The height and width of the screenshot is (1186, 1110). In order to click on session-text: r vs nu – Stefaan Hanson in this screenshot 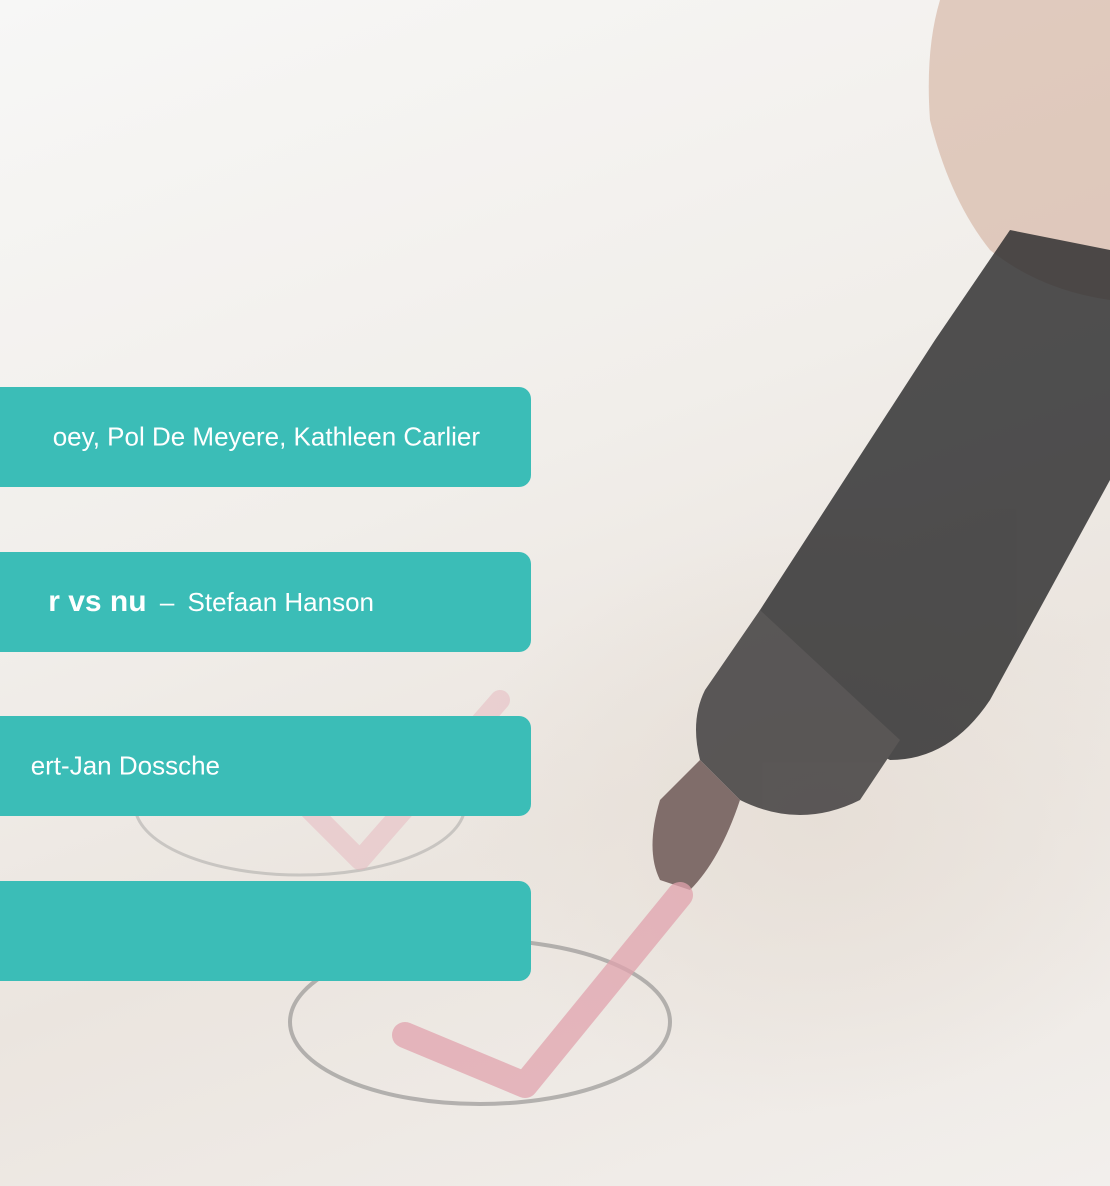, I will do `click(211, 602)`.